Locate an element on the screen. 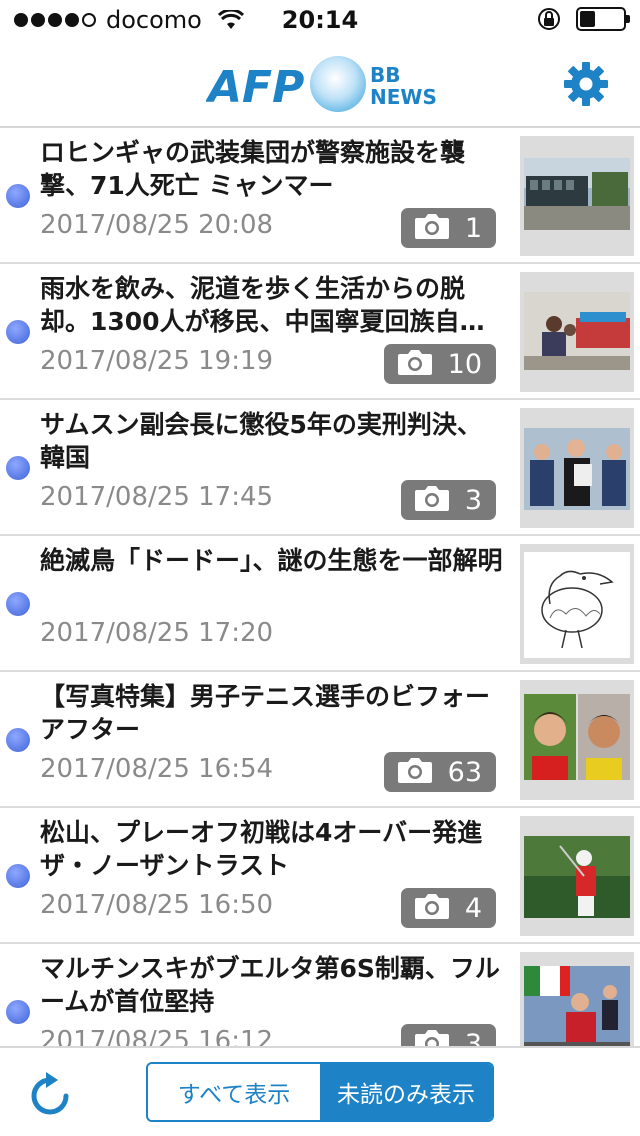 The image size is (640, 1136). logo-afp-text: AFP is located at coordinates (255, 87).